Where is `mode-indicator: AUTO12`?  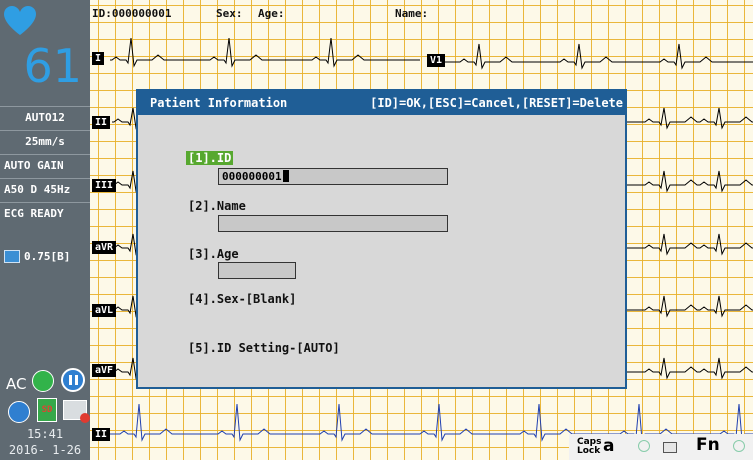
mode-indicator: AUTO12 is located at coordinates (45, 117).